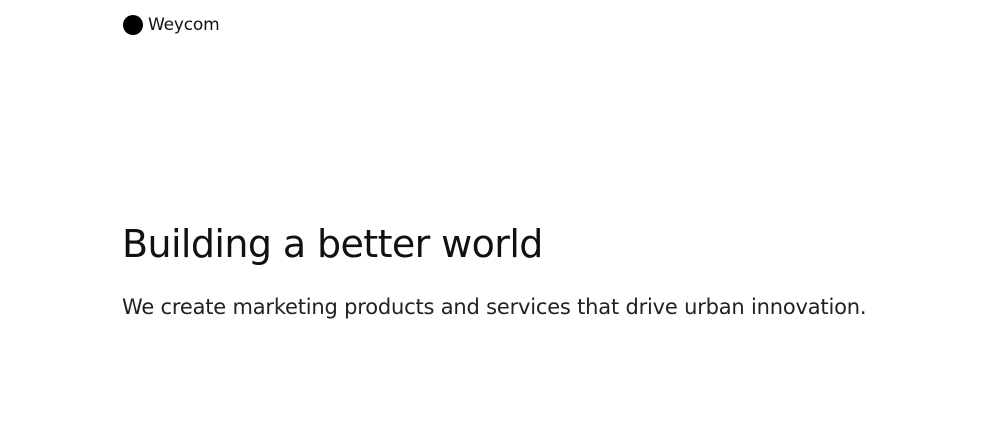 The image size is (1000, 423). What do you see at coordinates (184, 25) in the screenshot?
I see `brand-name: Weycom` at bounding box center [184, 25].